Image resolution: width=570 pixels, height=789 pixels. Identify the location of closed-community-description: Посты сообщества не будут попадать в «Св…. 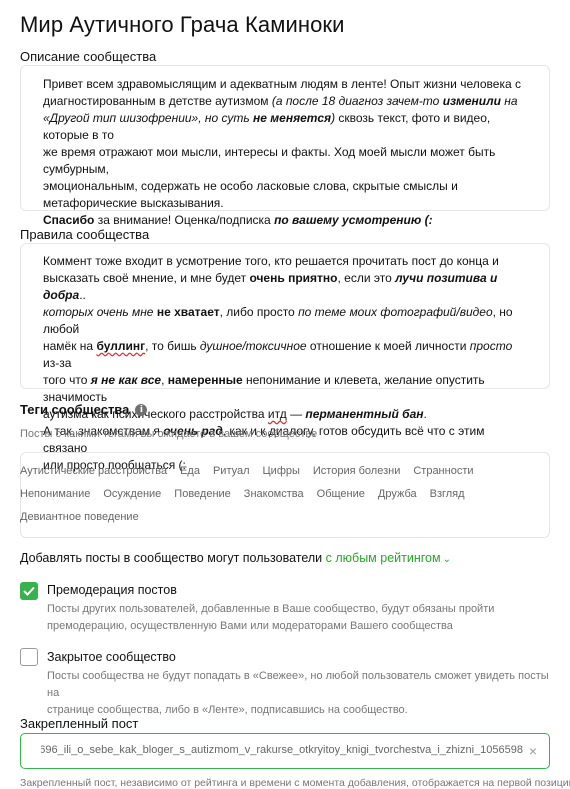
(299, 693).